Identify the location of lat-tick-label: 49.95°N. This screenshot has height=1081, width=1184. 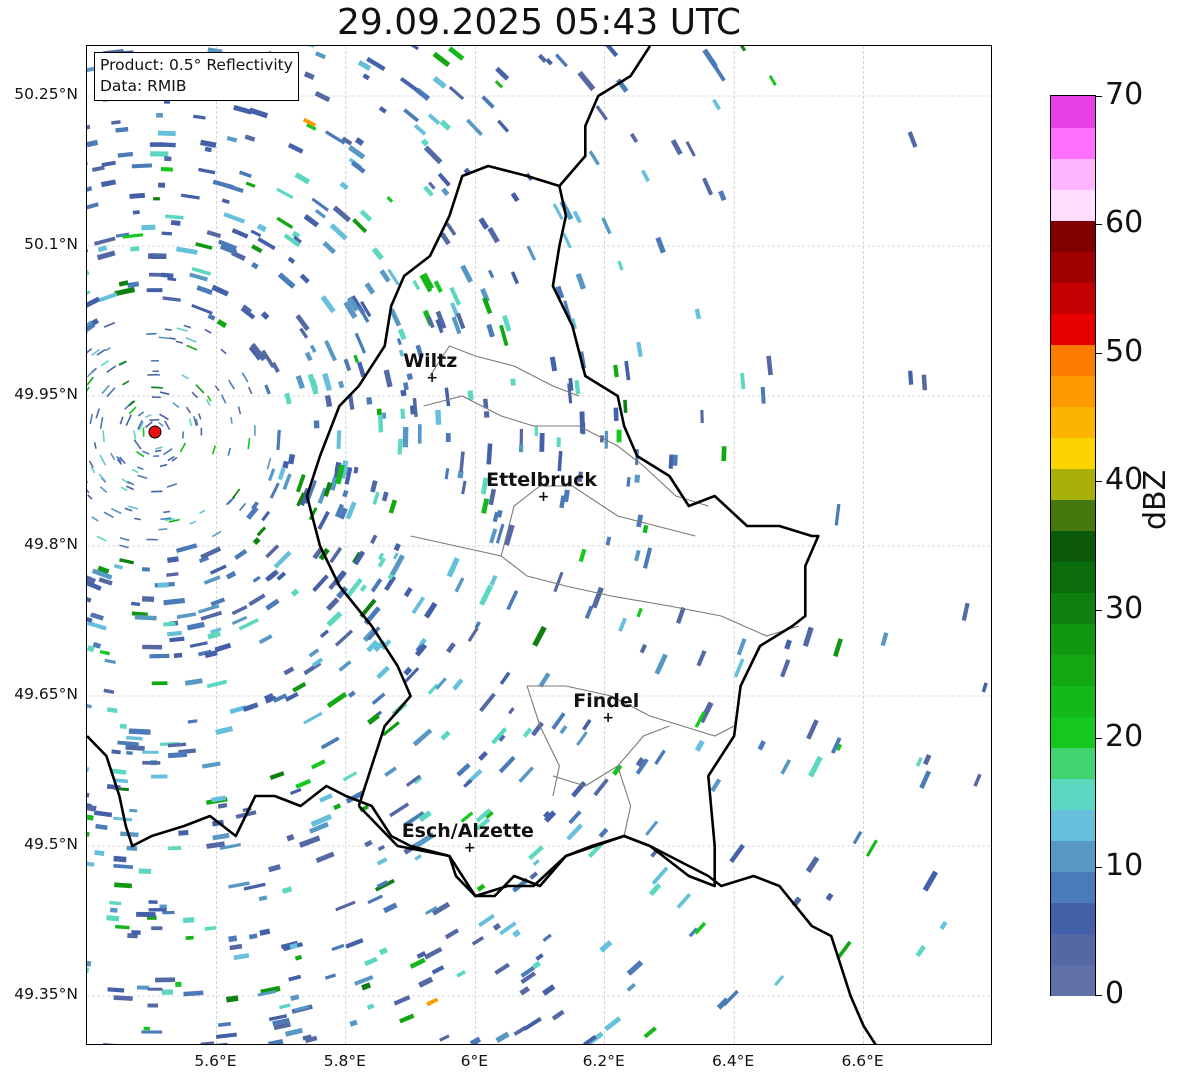
(46, 394).